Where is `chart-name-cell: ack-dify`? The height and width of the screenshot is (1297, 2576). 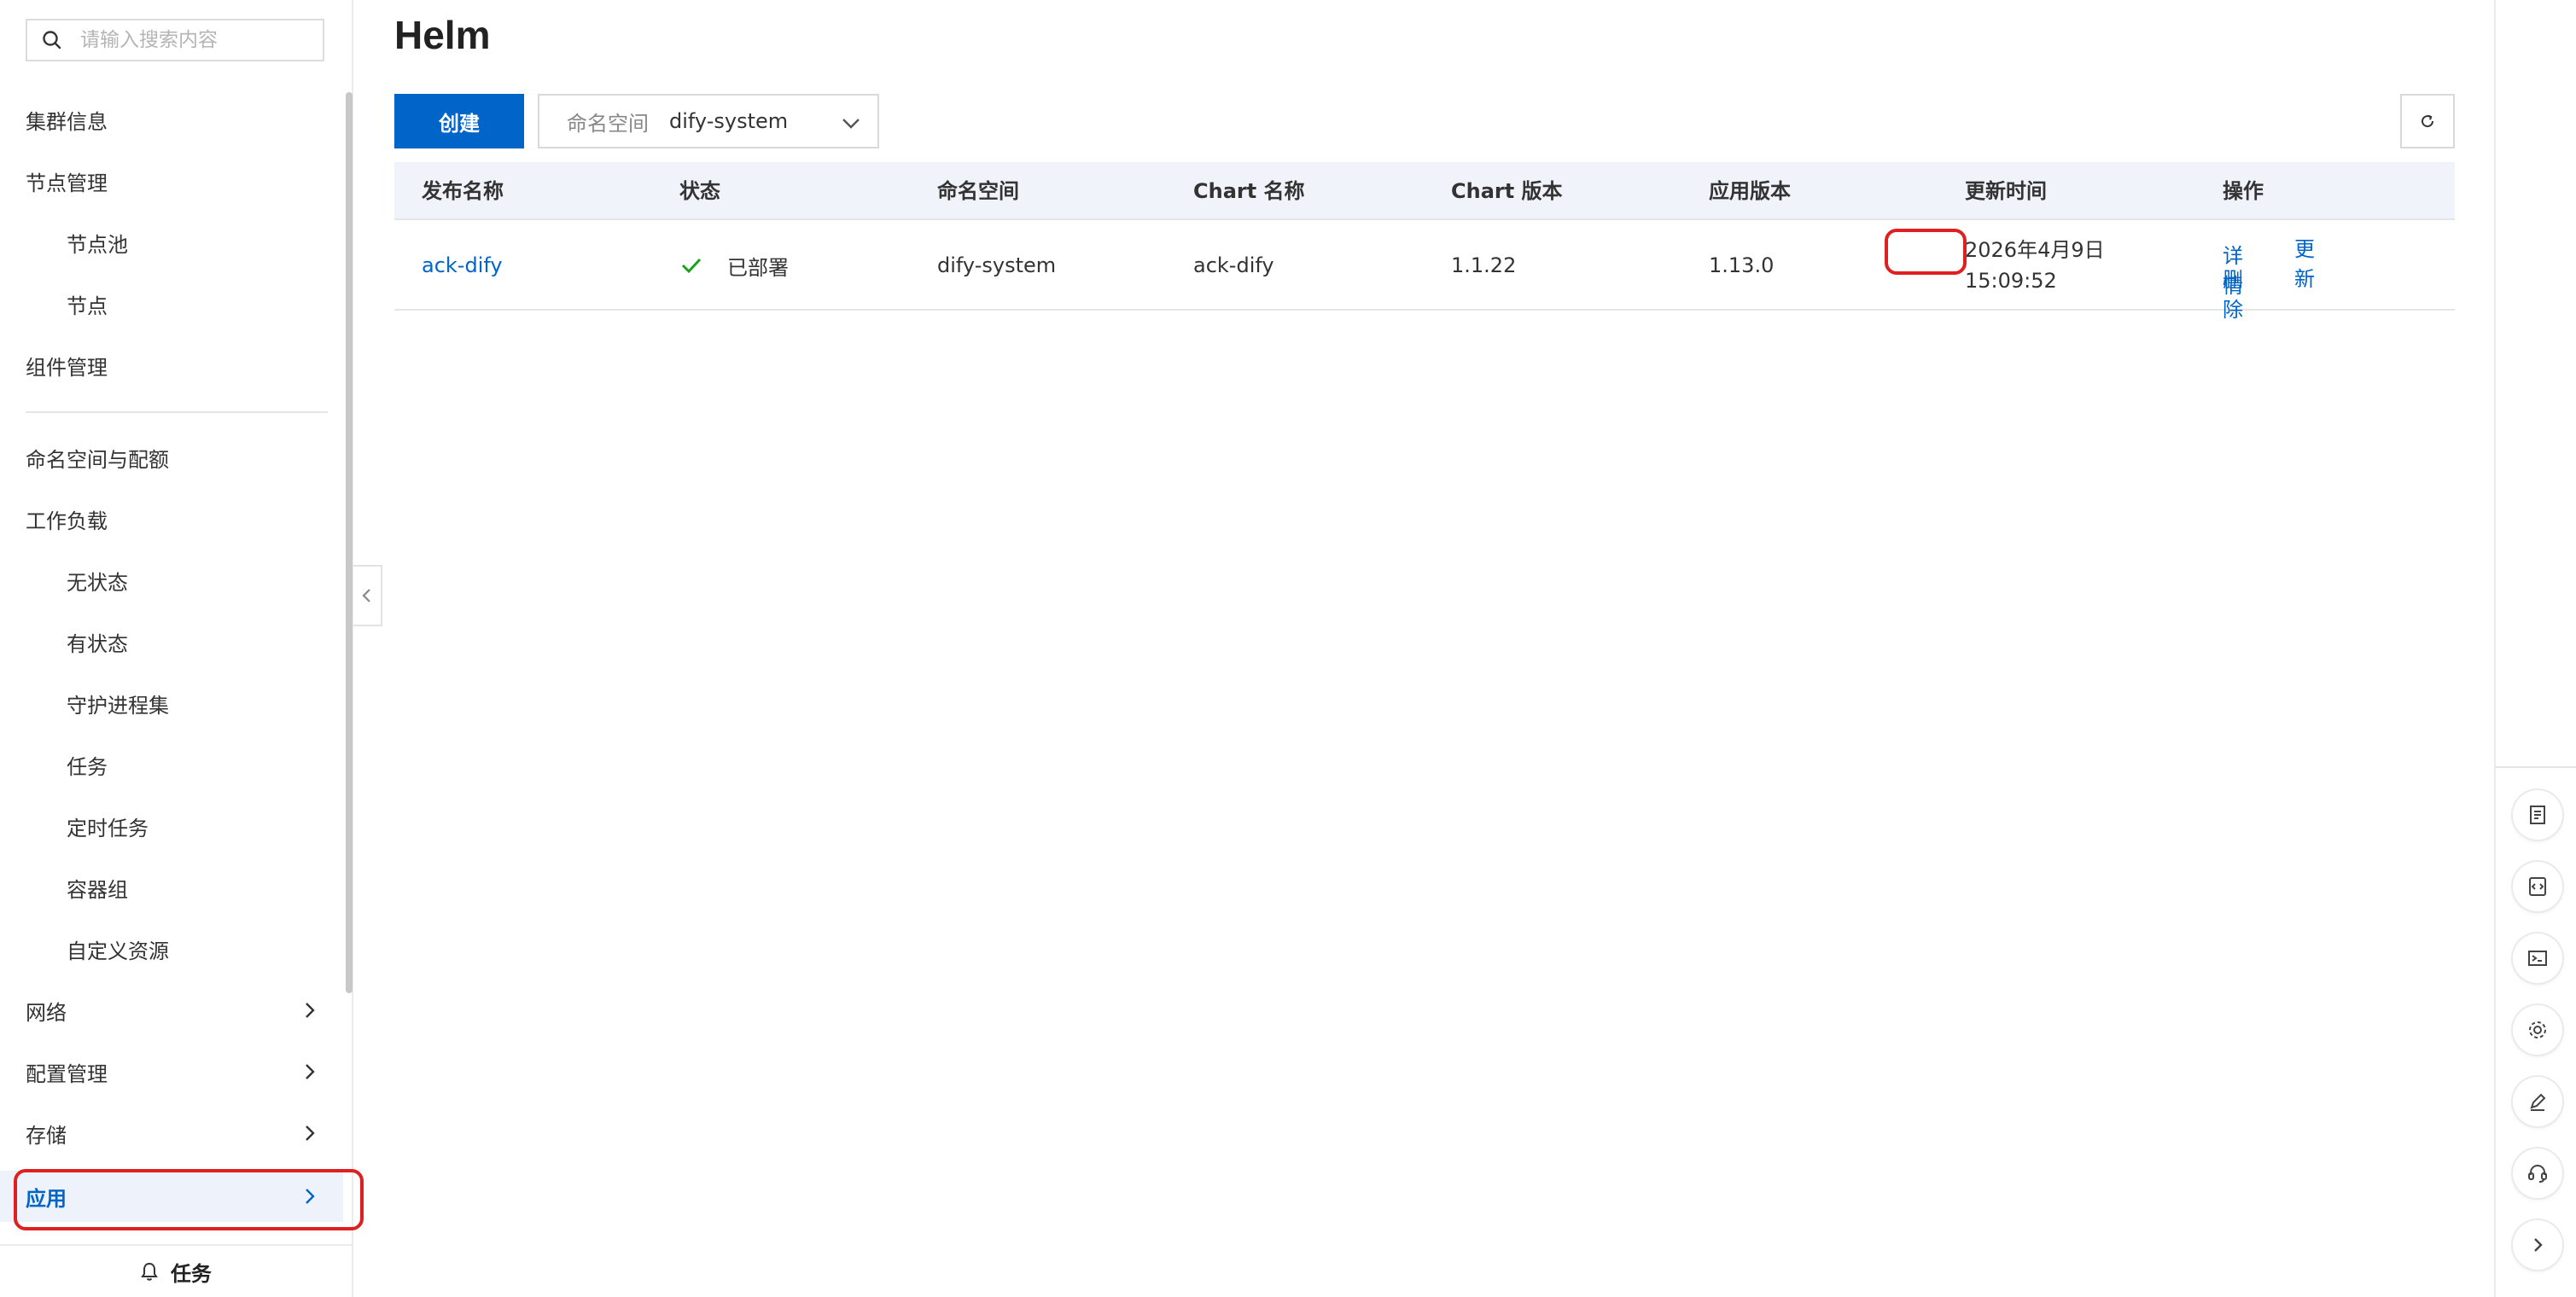 chart-name-cell: ack-dify is located at coordinates (1233, 265).